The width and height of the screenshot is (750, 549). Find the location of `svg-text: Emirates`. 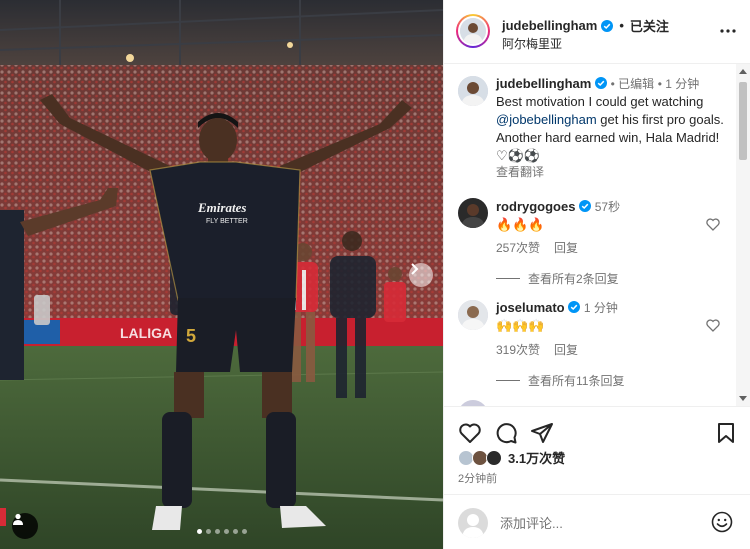

svg-text: Emirates is located at coordinates (221, 207).